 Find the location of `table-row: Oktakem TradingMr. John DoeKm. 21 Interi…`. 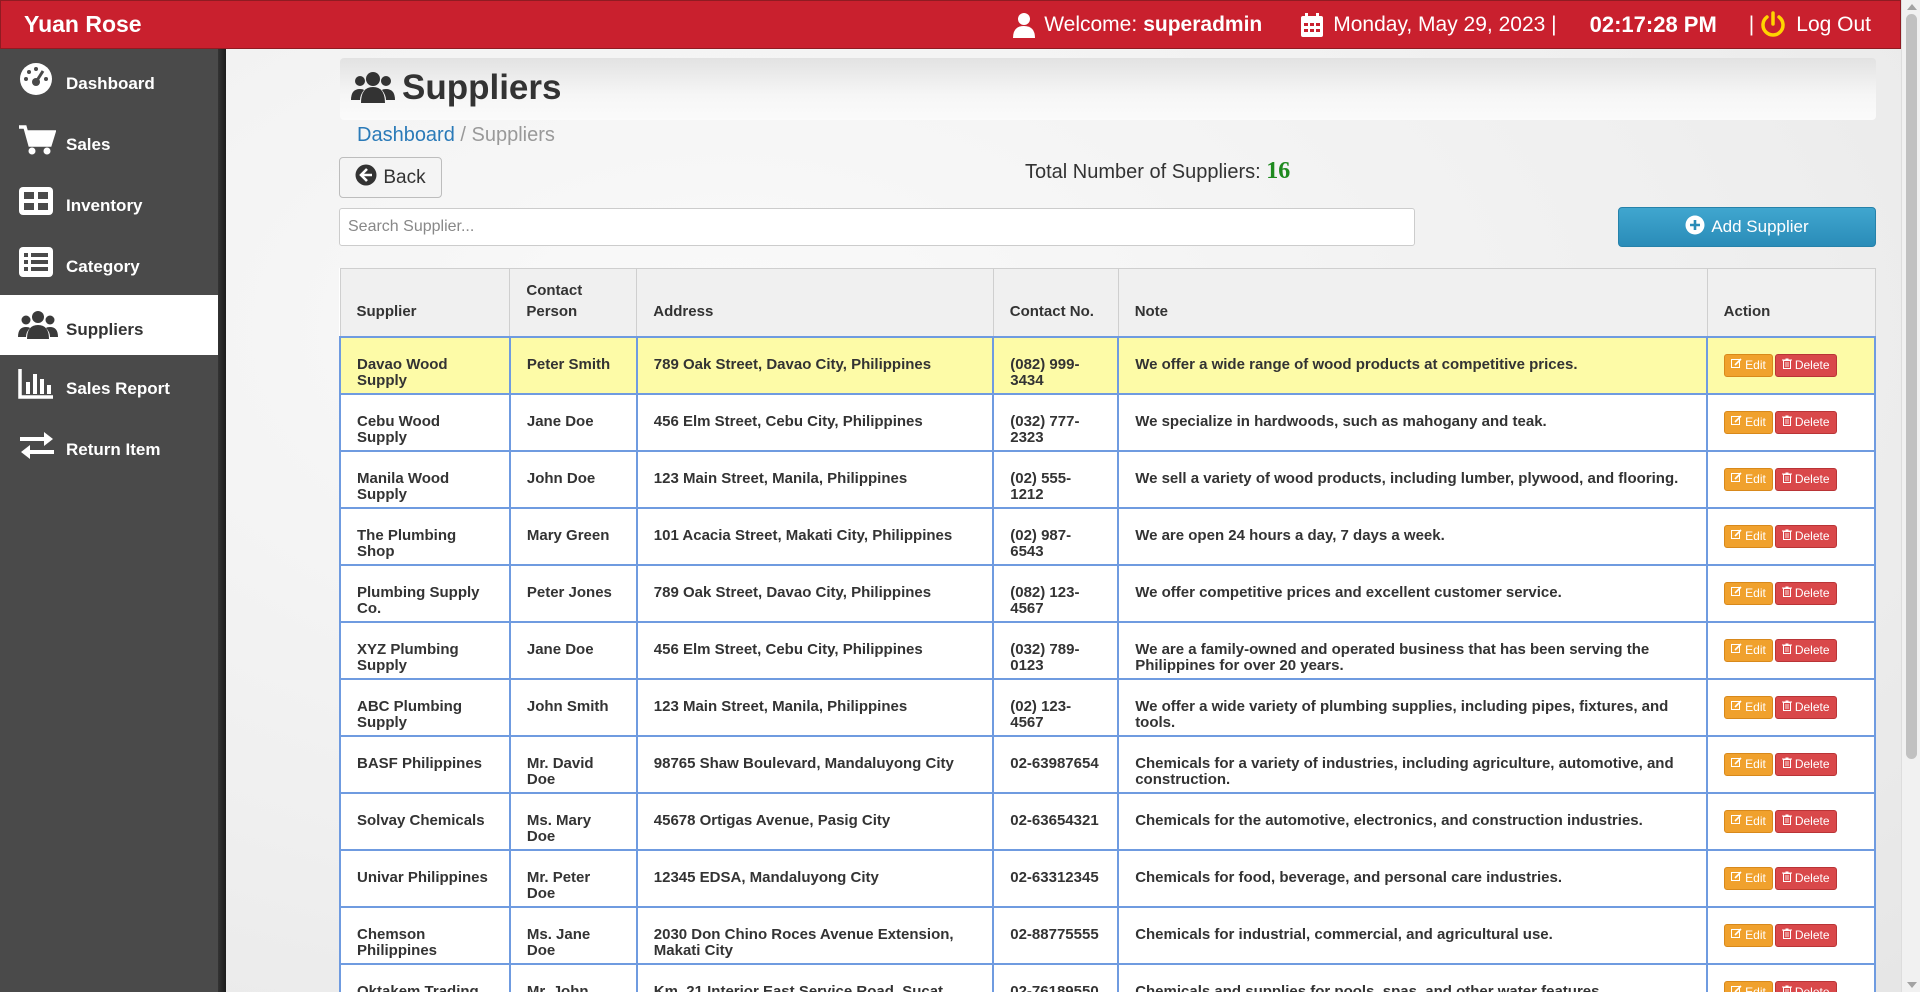

table-row: Oktakem TradingMr. John DoeKm. 21 Interi… is located at coordinates (1107, 977).